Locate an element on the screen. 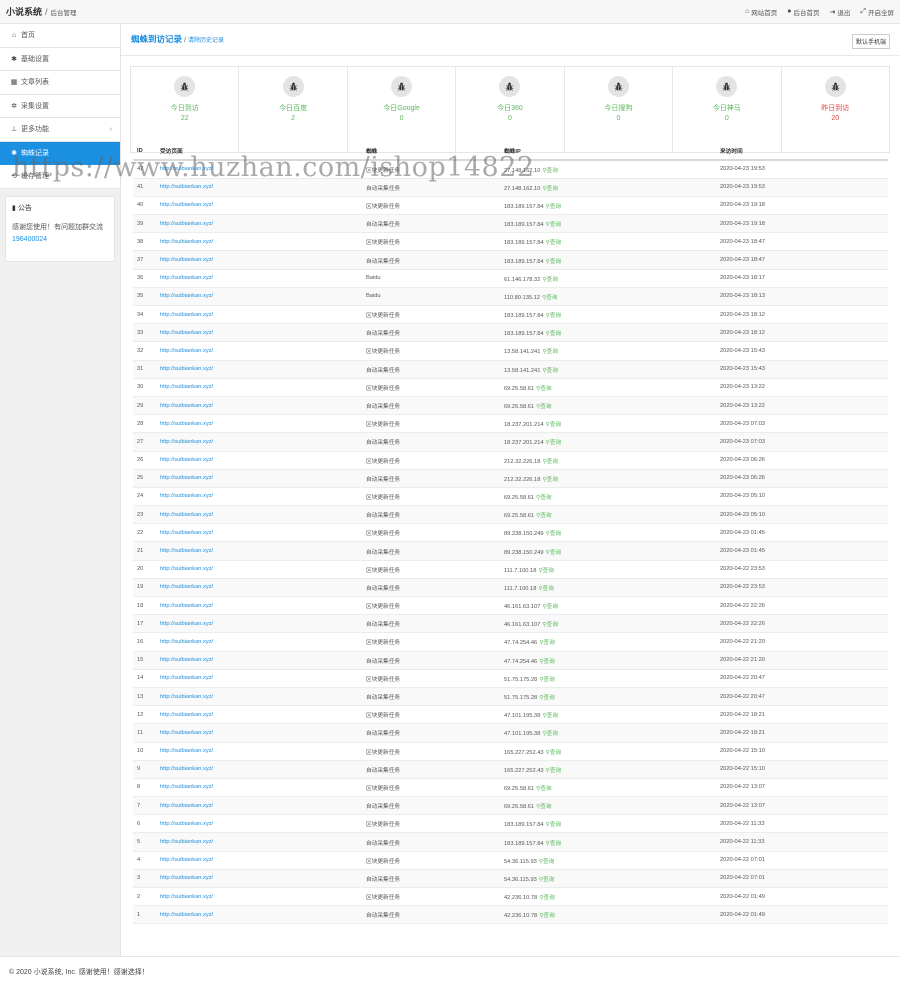 Image resolution: width=900 pixels, height=987 pixels. admin-home-link: ● 后台首页 is located at coordinates (803, 12).